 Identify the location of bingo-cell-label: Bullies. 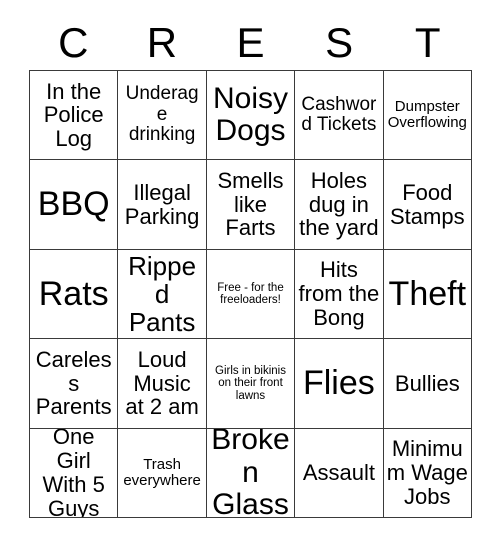
(427, 383).